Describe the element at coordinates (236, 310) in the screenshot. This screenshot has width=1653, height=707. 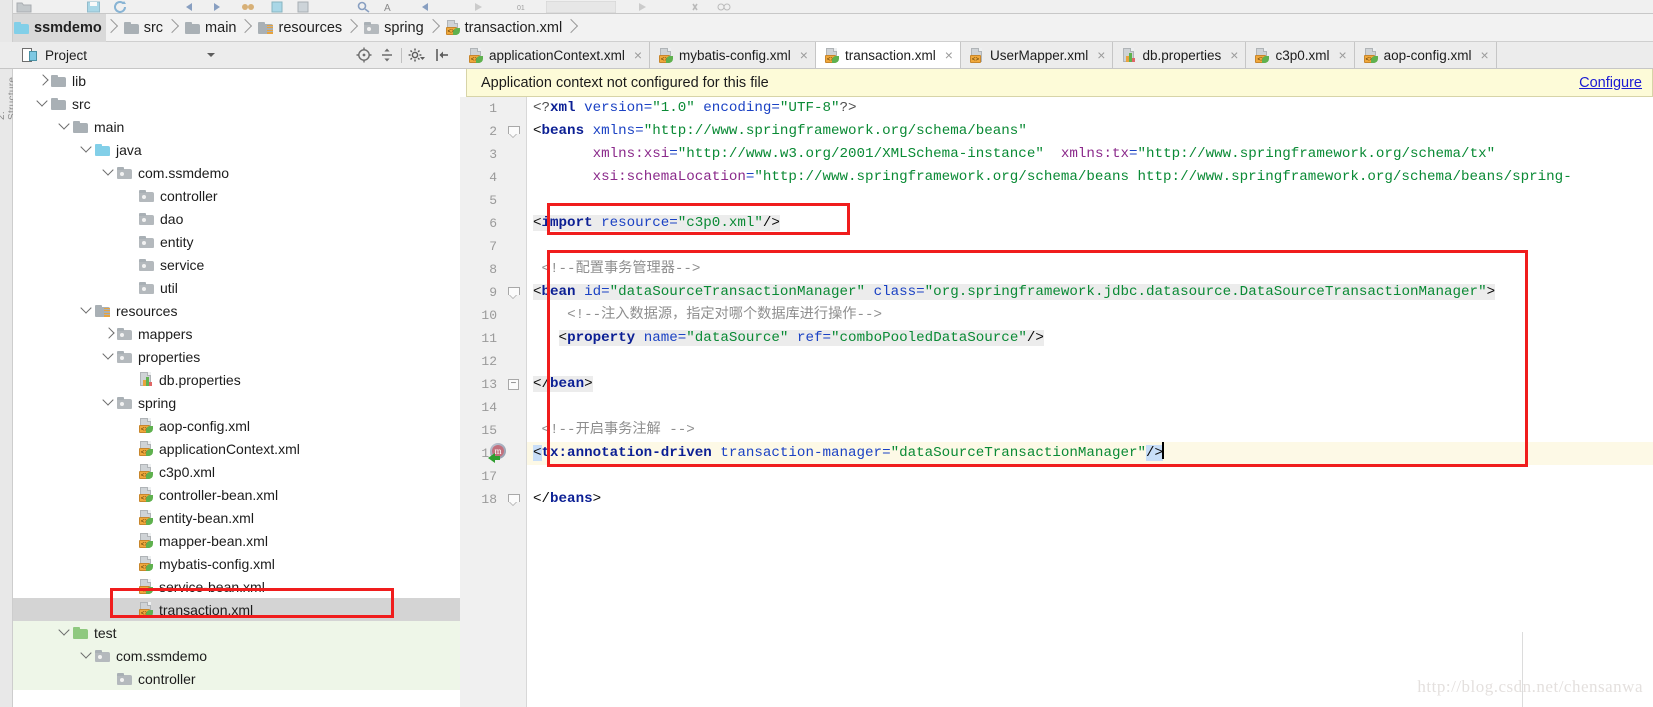
I see `tree-node-resources: resources` at that location.